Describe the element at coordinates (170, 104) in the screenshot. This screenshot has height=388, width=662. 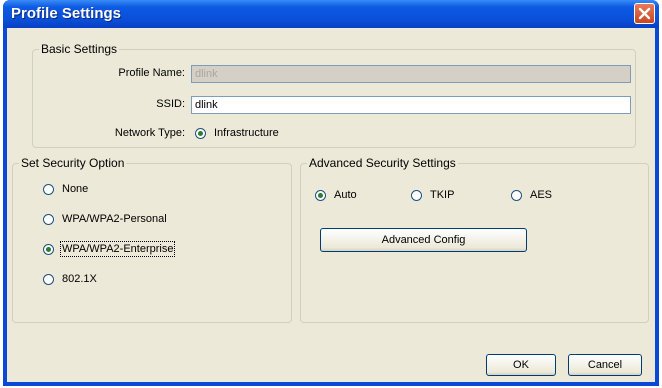
I see `ssid-label: SSID:` at that location.